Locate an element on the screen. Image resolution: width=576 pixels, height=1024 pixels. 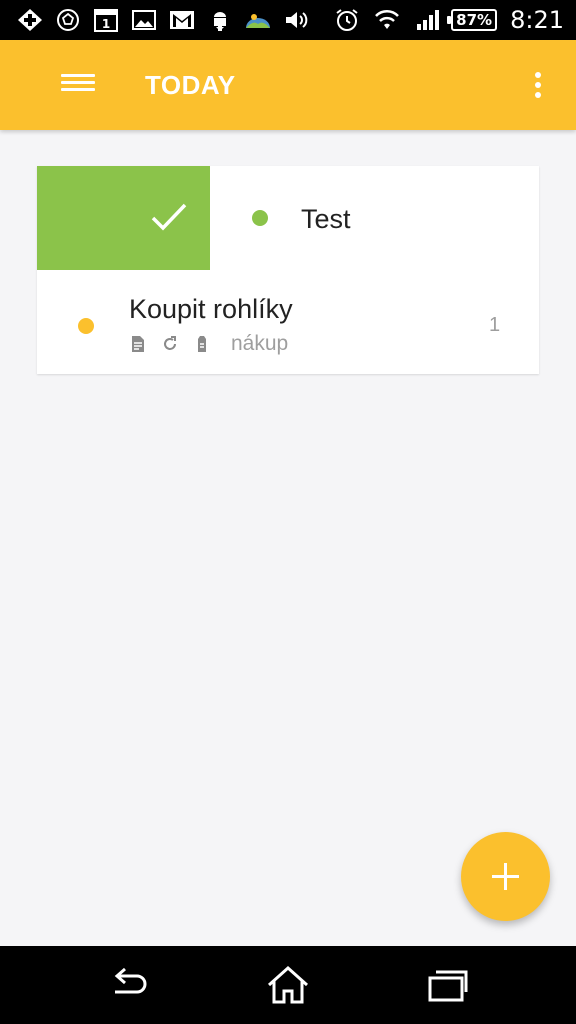
task-title: Koupit rohlíky is located at coordinates (211, 309).